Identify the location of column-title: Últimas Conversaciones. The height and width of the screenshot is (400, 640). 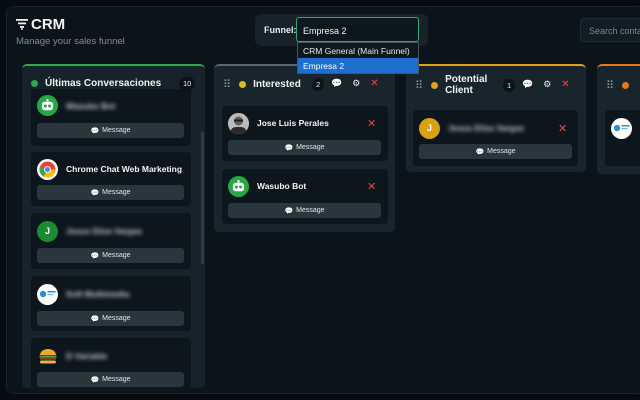
(103, 83).